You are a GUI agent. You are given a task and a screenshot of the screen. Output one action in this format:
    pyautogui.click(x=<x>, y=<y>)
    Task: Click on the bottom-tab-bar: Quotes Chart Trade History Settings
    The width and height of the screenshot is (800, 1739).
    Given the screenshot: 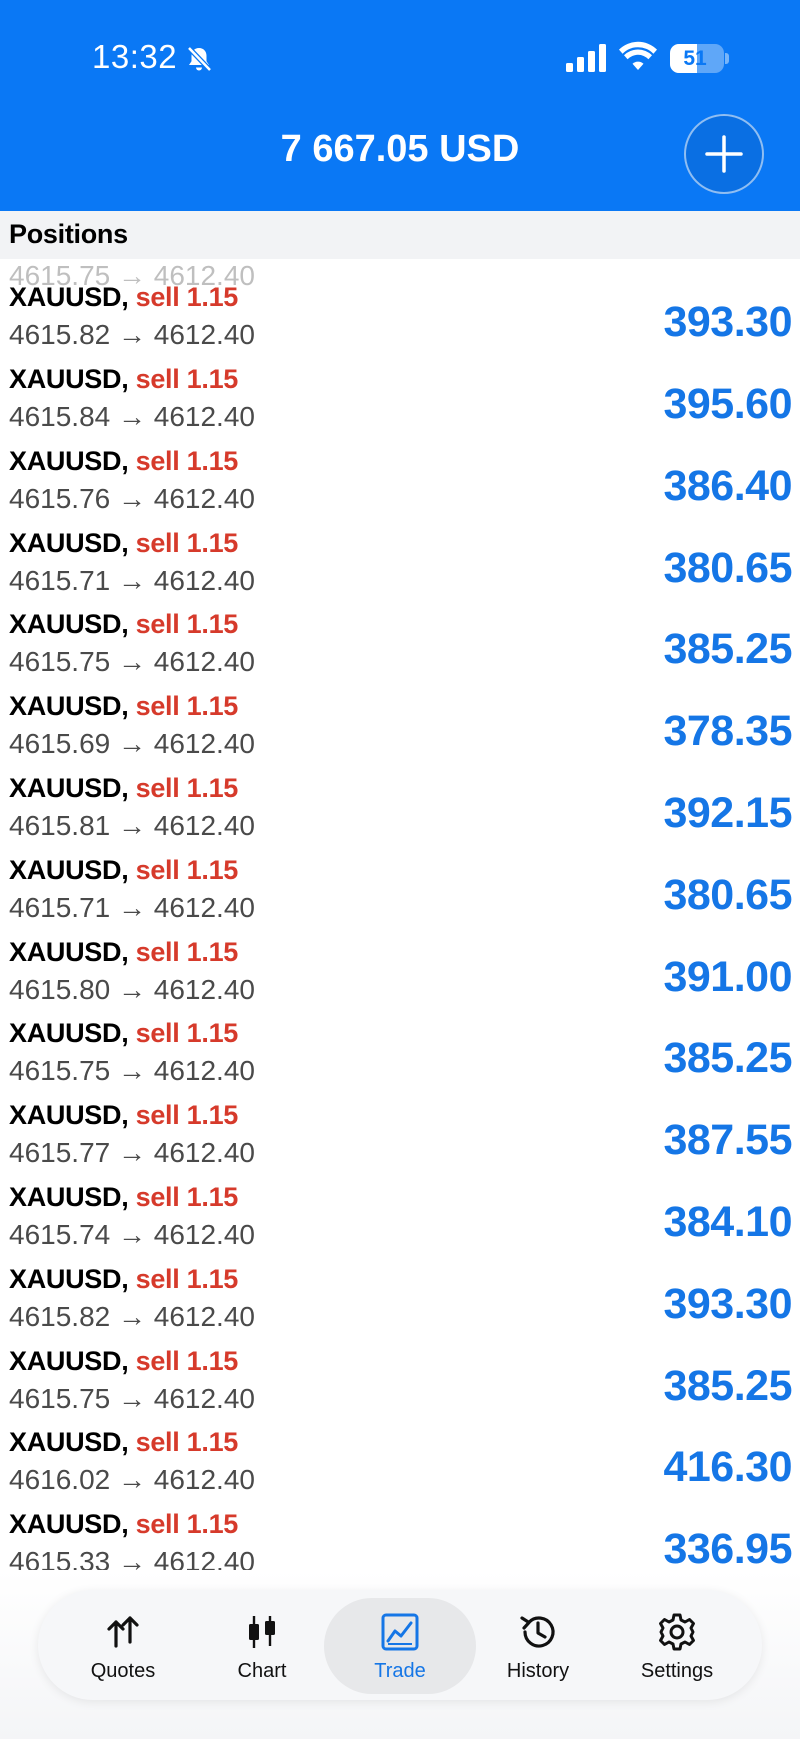 What is the action you would take?
    pyautogui.click(x=400, y=1645)
    